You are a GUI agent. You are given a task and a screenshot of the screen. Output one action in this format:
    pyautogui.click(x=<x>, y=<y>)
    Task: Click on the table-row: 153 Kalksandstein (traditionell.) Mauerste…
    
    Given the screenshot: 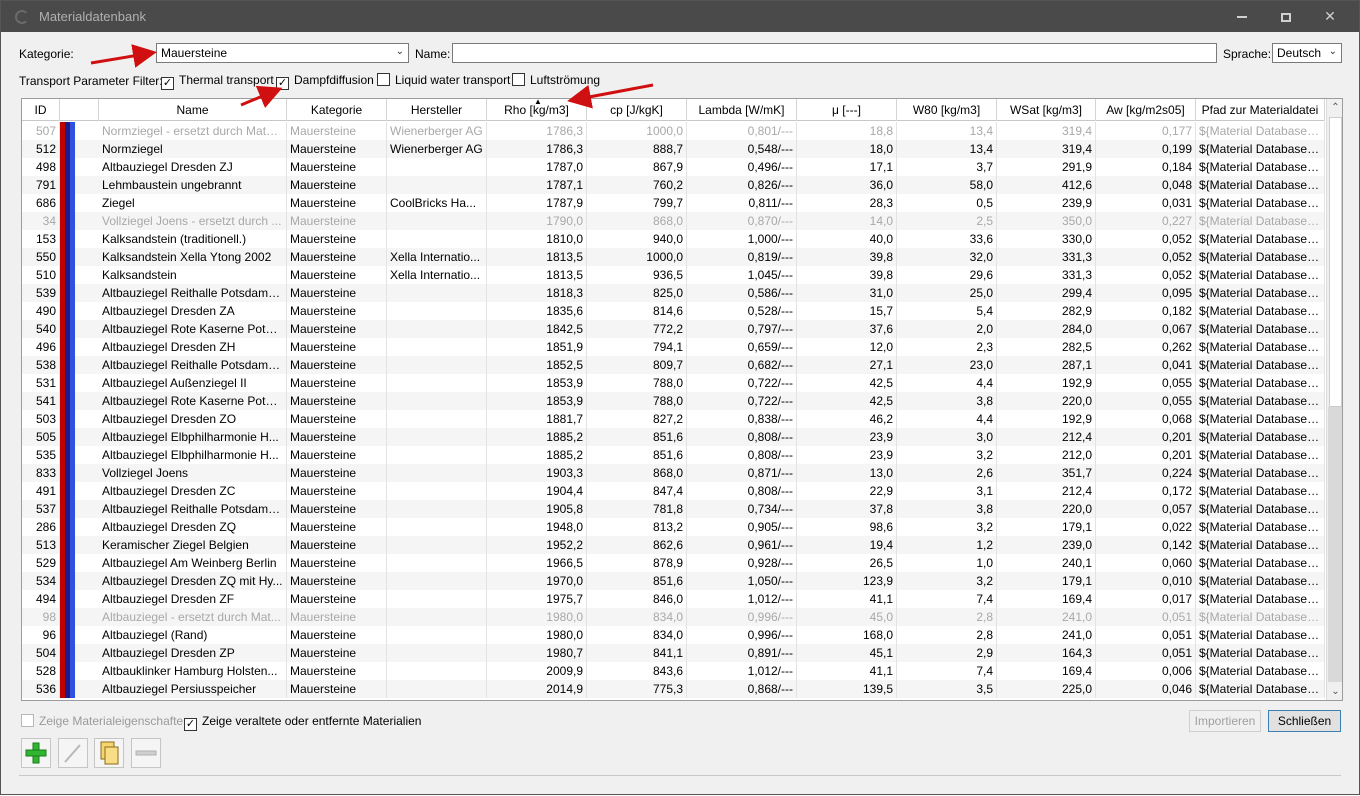 What is the action you would take?
    pyautogui.click(x=673, y=239)
    